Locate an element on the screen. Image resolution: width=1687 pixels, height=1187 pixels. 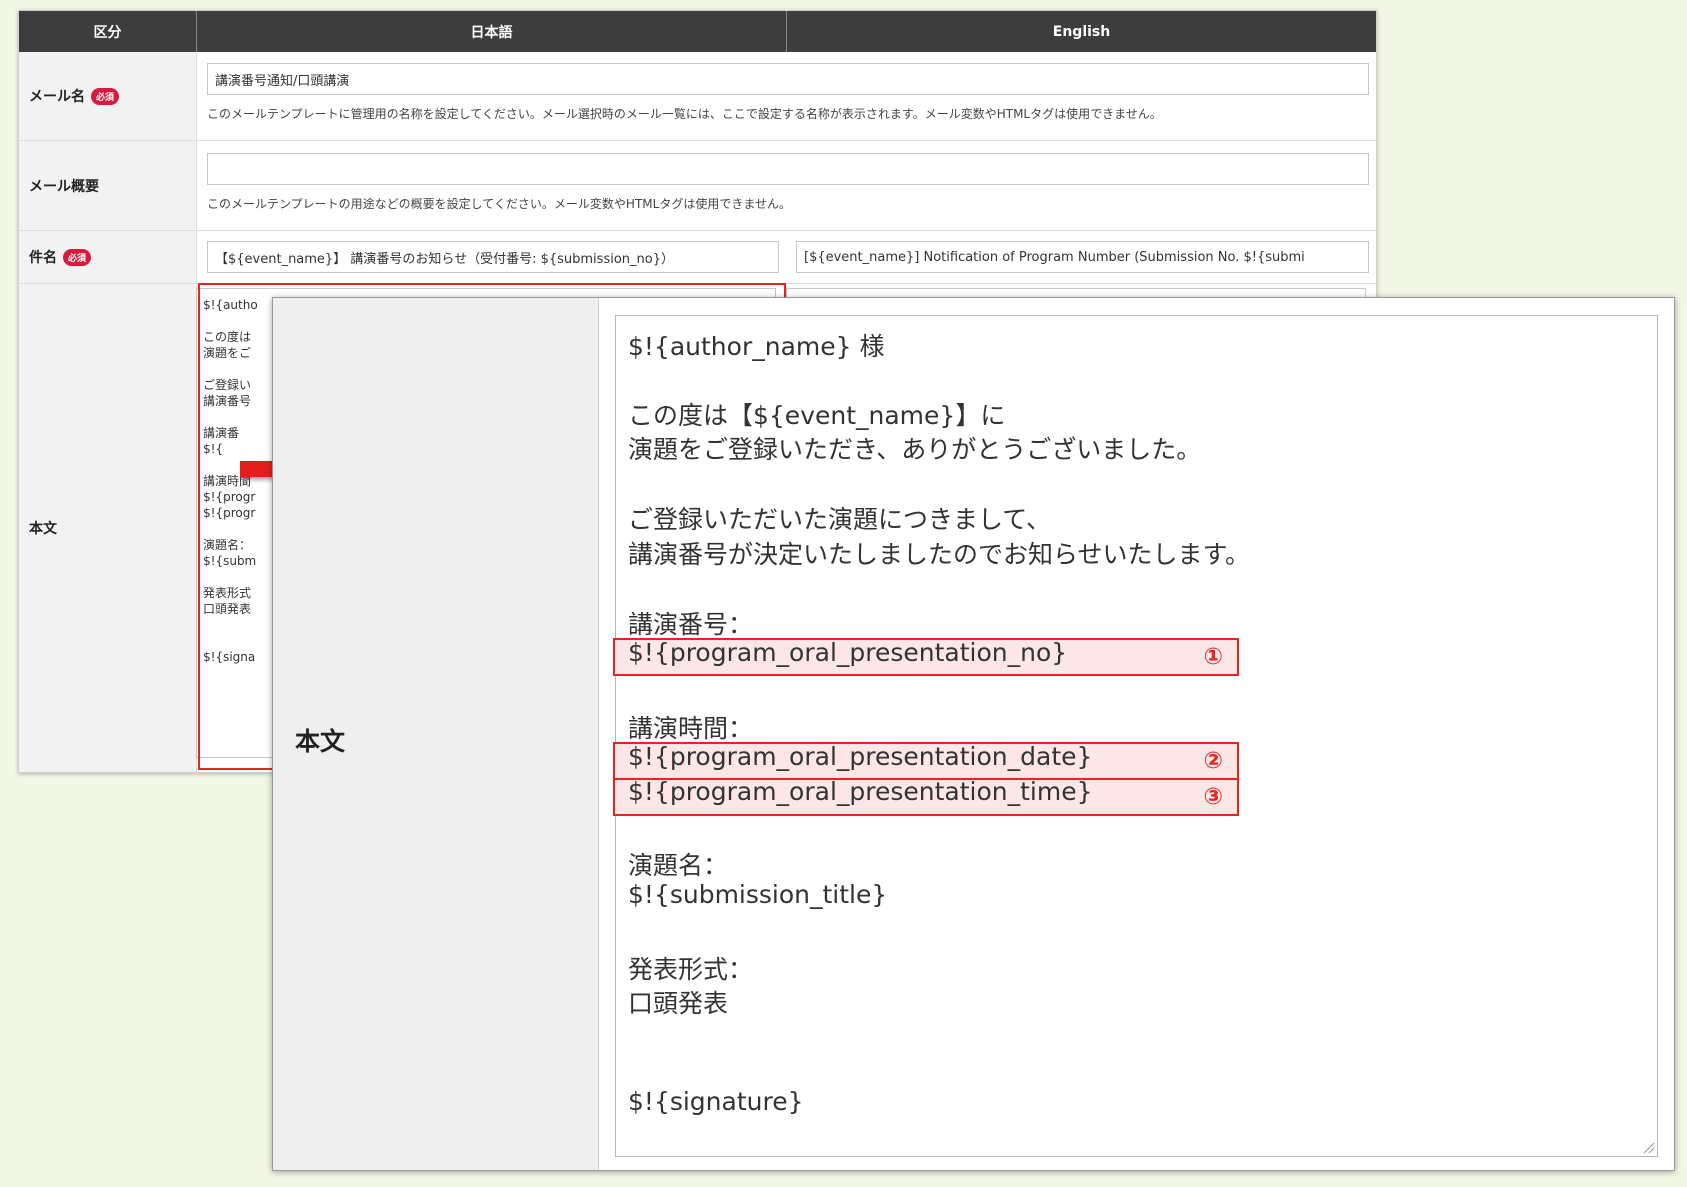
mail-name-label: メール名 is located at coordinates (57, 97).